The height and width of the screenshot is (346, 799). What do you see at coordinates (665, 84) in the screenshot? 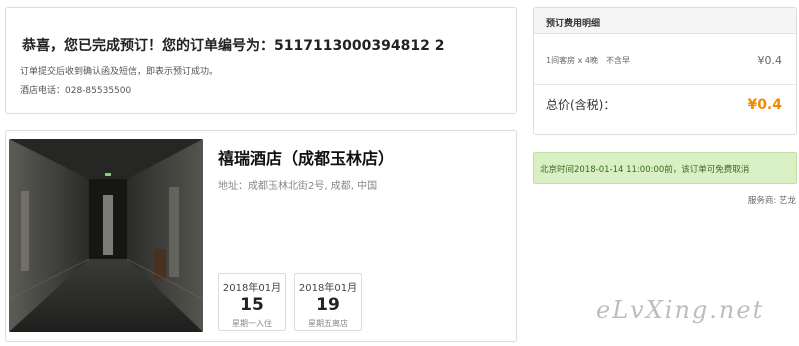
I see `price-divider` at bounding box center [665, 84].